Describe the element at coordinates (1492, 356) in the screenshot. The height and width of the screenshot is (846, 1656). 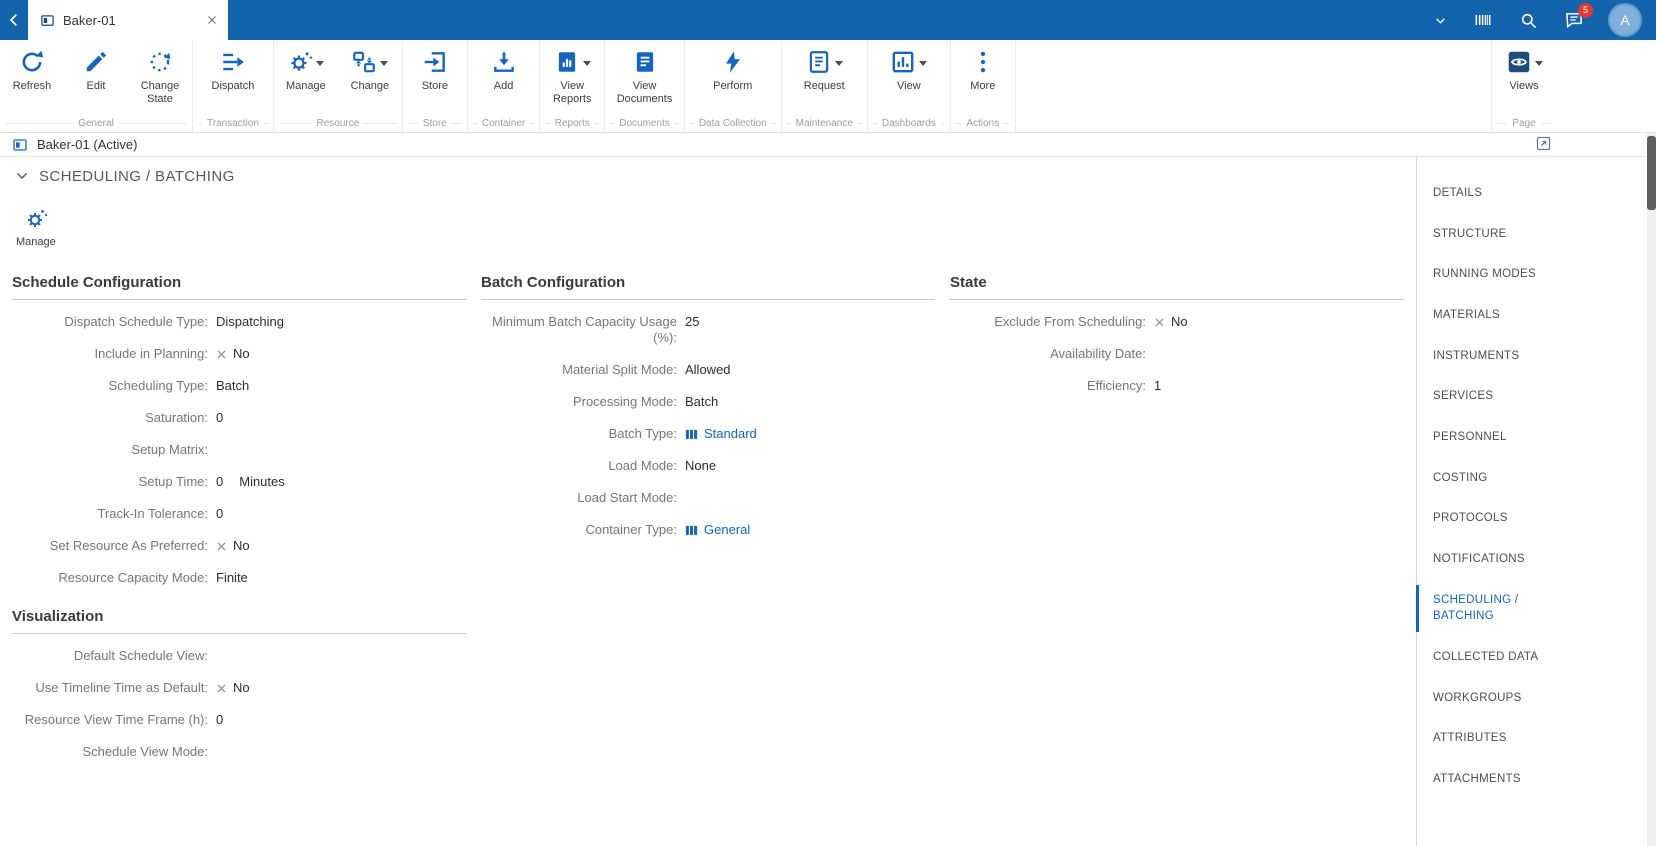
I see `sidebar-item-instruments: INSTRUMENTS` at that location.